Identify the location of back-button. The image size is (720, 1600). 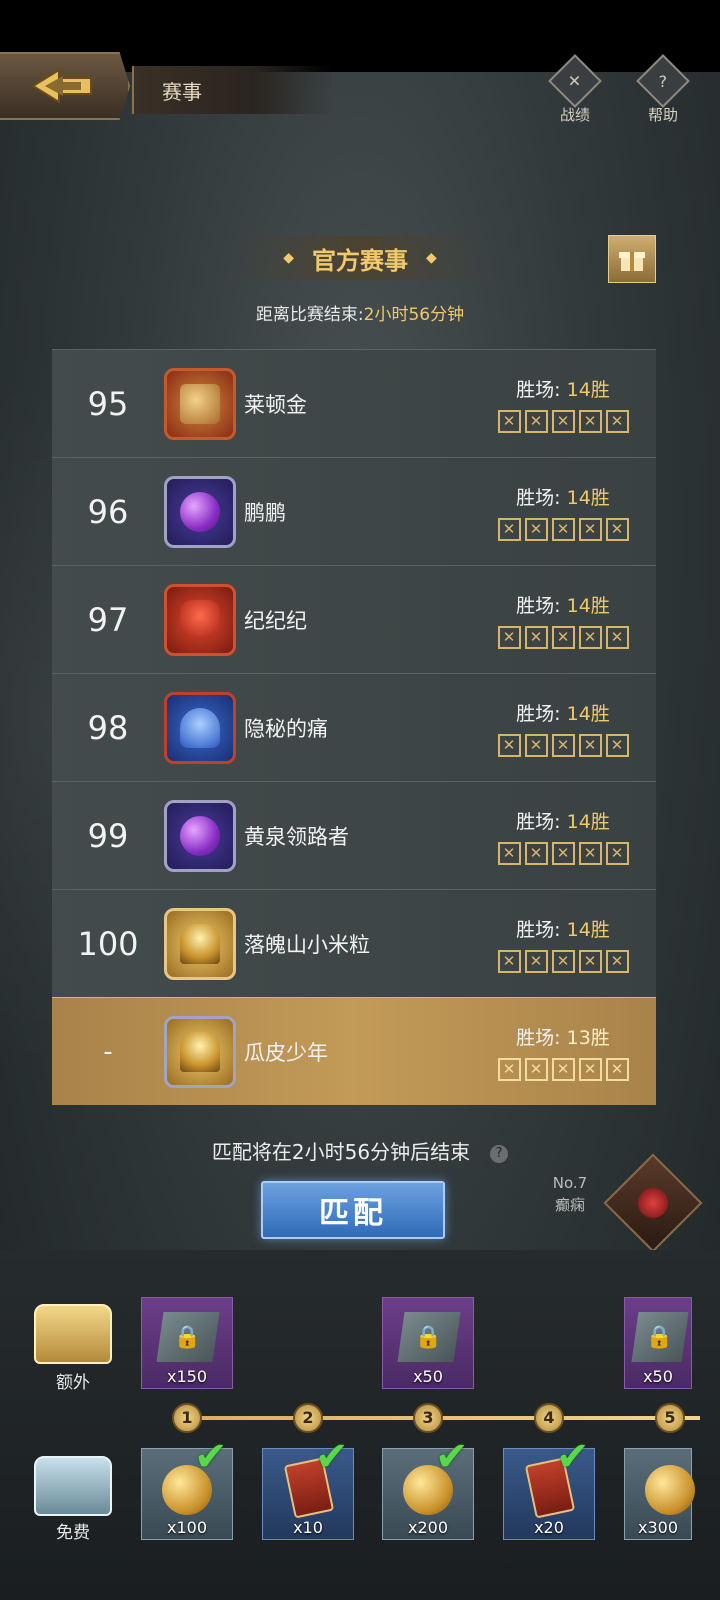
(65, 86).